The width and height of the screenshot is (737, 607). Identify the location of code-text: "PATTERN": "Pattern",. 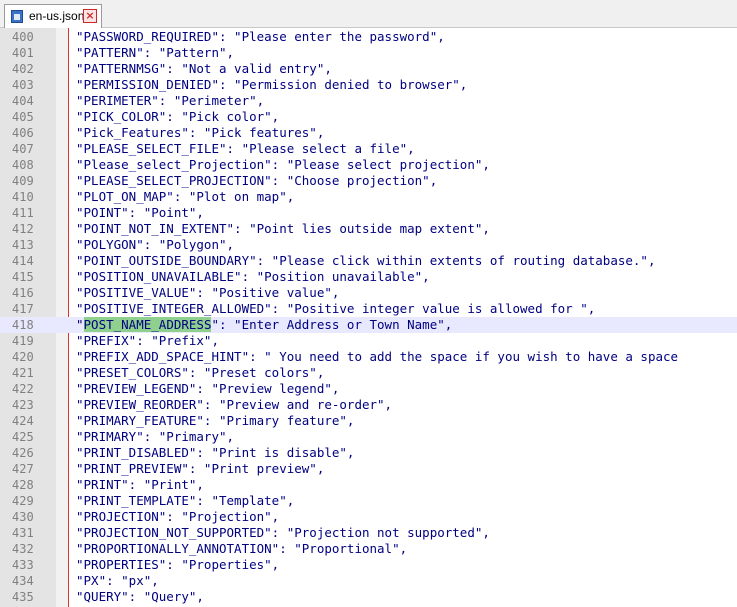
(155, 52).